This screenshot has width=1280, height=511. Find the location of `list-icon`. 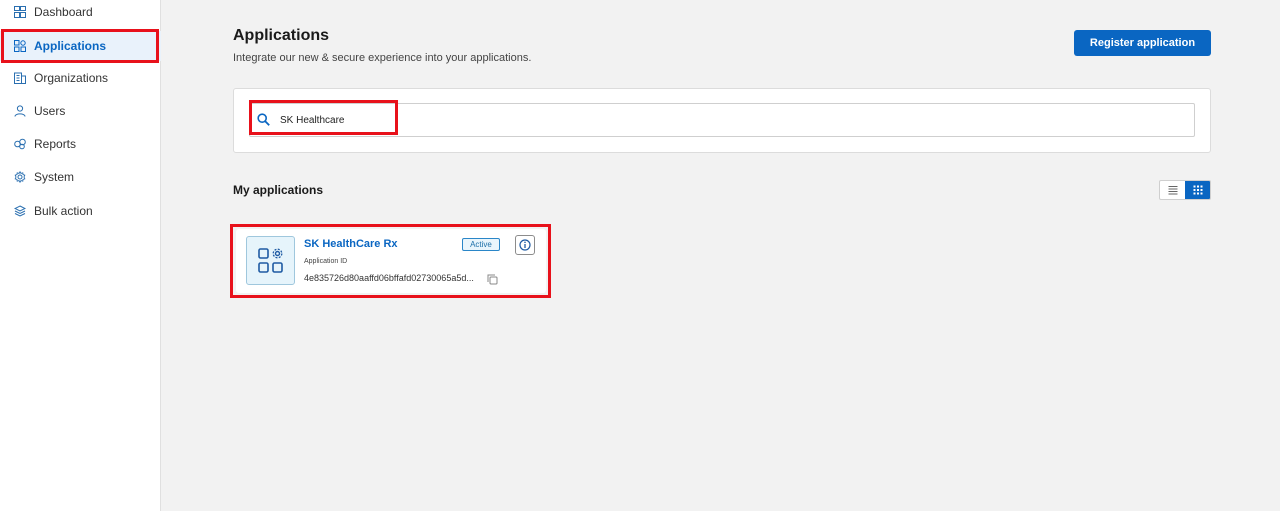

list-icon is located at coordinates (1172, 190).